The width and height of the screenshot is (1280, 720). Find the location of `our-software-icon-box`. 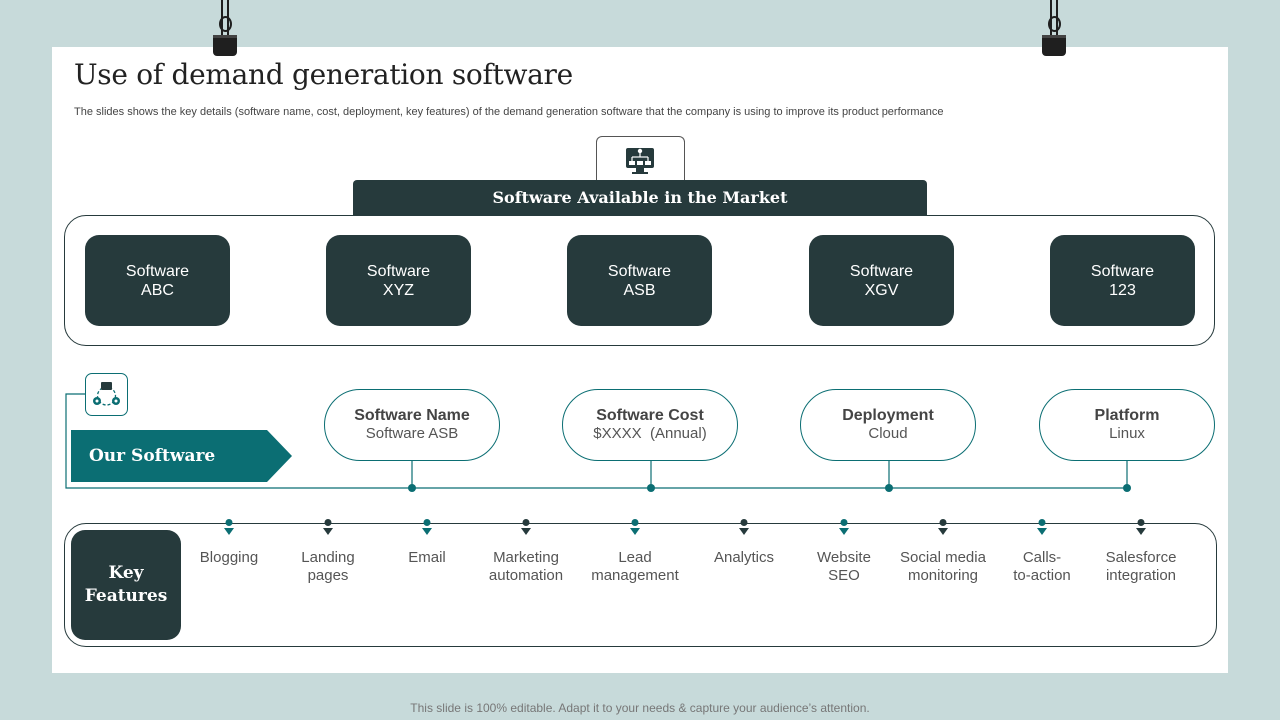

our-software-icon-box is located at coordinates (106, 394).